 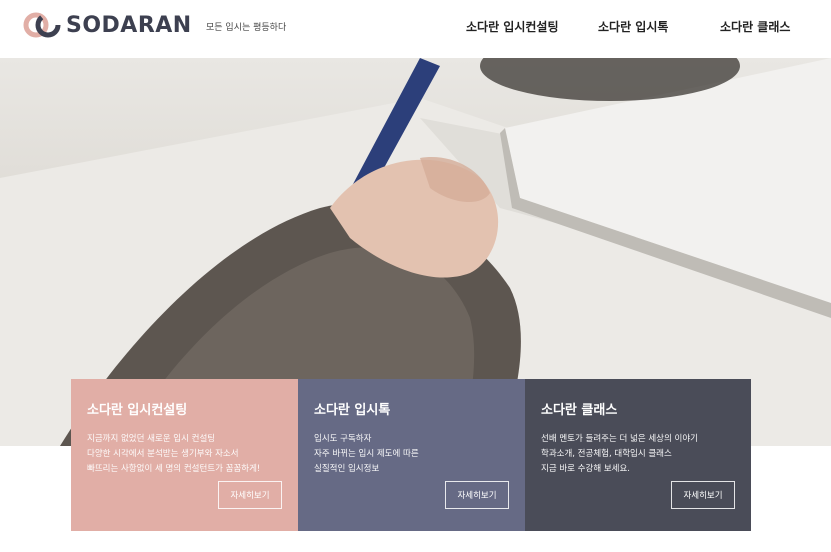 I want to click on nav-item-talk: 소다란 입시톡, so click(x=633, y=26).